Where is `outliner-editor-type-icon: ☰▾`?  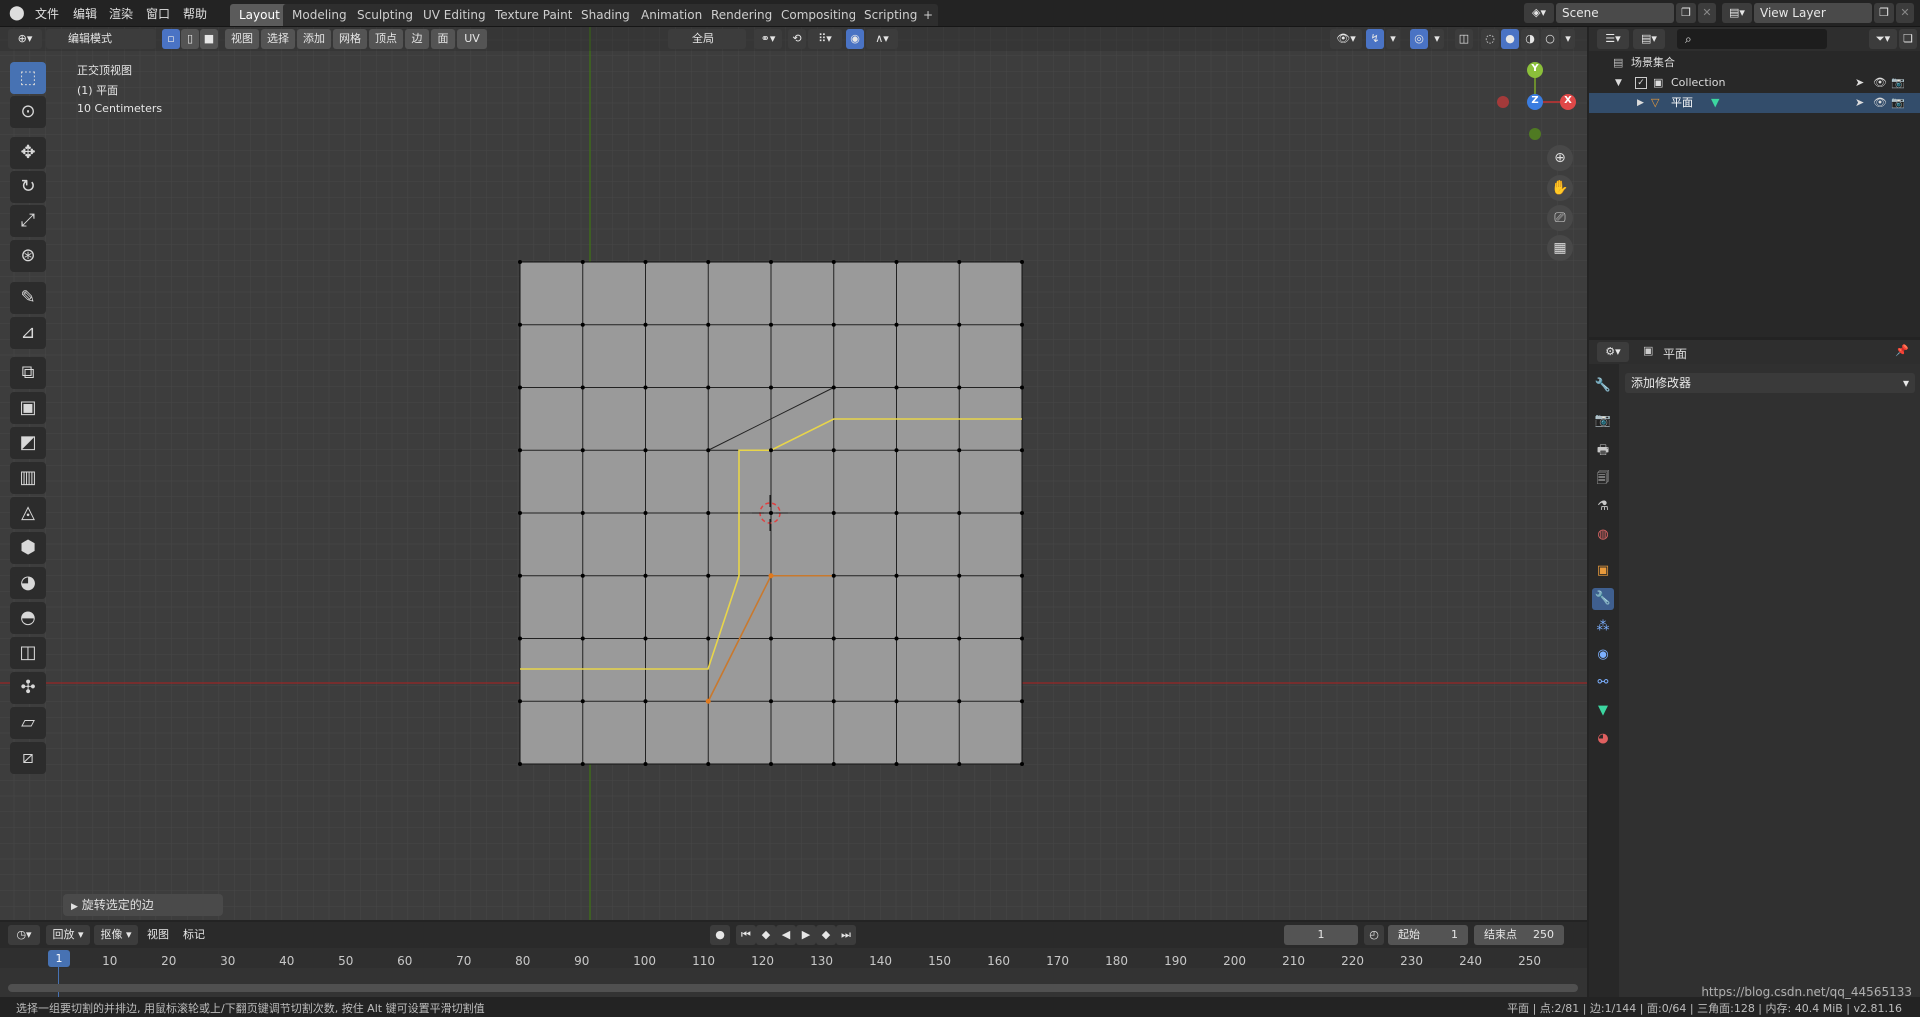
outliner-editor-type-icon: ☰▾ is located at coordinates (1613, 39).